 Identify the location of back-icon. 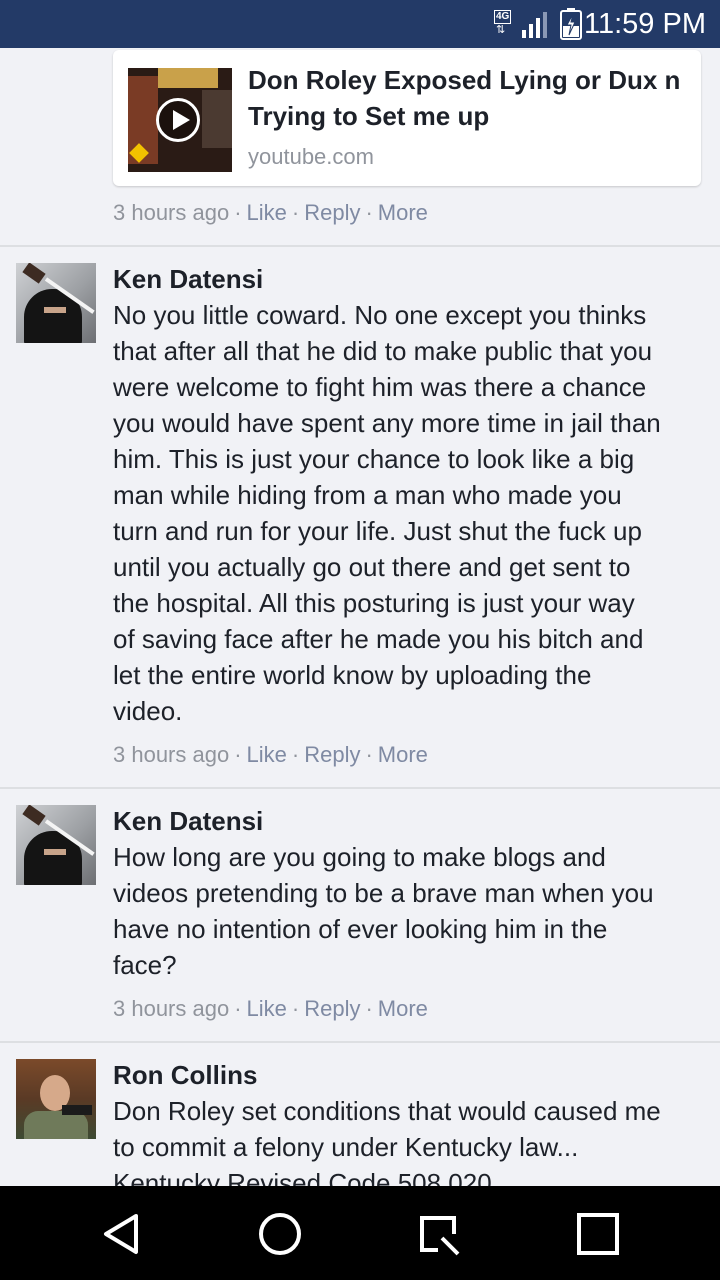
(122, 1234).